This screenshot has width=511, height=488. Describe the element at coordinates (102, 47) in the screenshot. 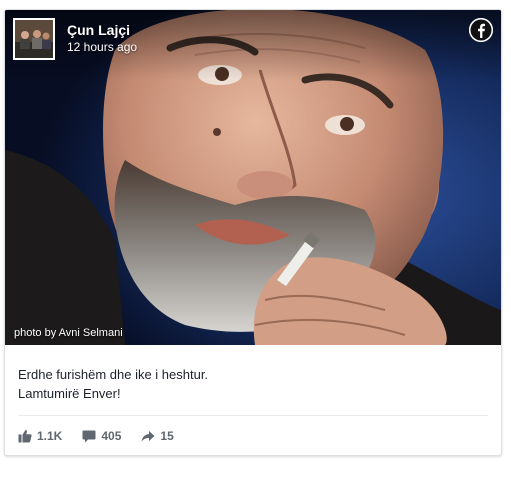

I see `post-timestamp: 12 hours ago` at that location.